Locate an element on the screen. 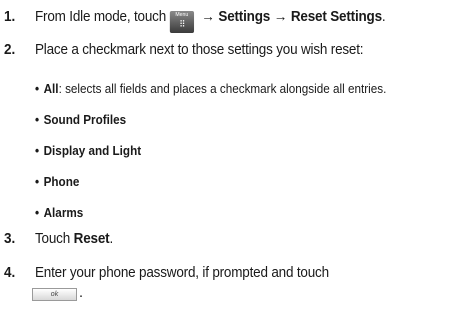 Image resolution: width=476 pixels, height=313 pixels. menu-key-icon: Menu ⠿ is located at coordinates (181, 22).